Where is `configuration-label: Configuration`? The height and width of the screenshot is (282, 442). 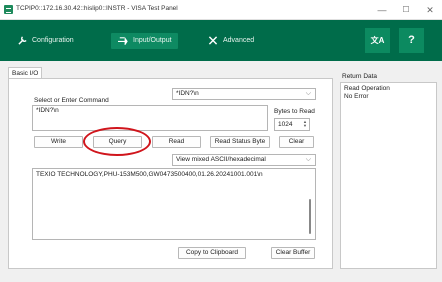
configuration-label: Configuration is located at coordinates (53, 40).